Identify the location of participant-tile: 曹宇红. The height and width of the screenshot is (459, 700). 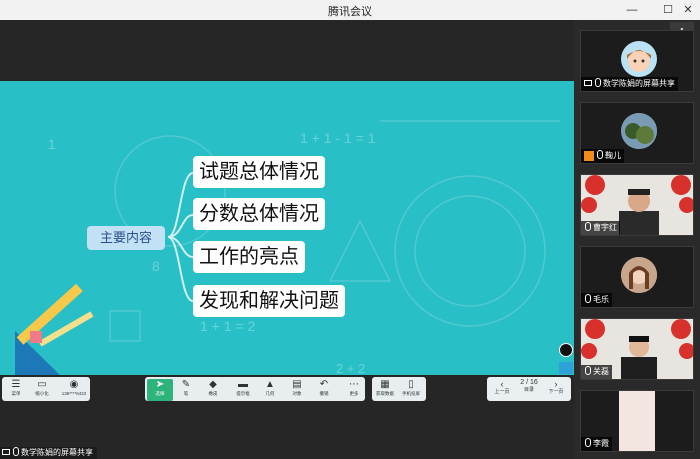
(637, 205).